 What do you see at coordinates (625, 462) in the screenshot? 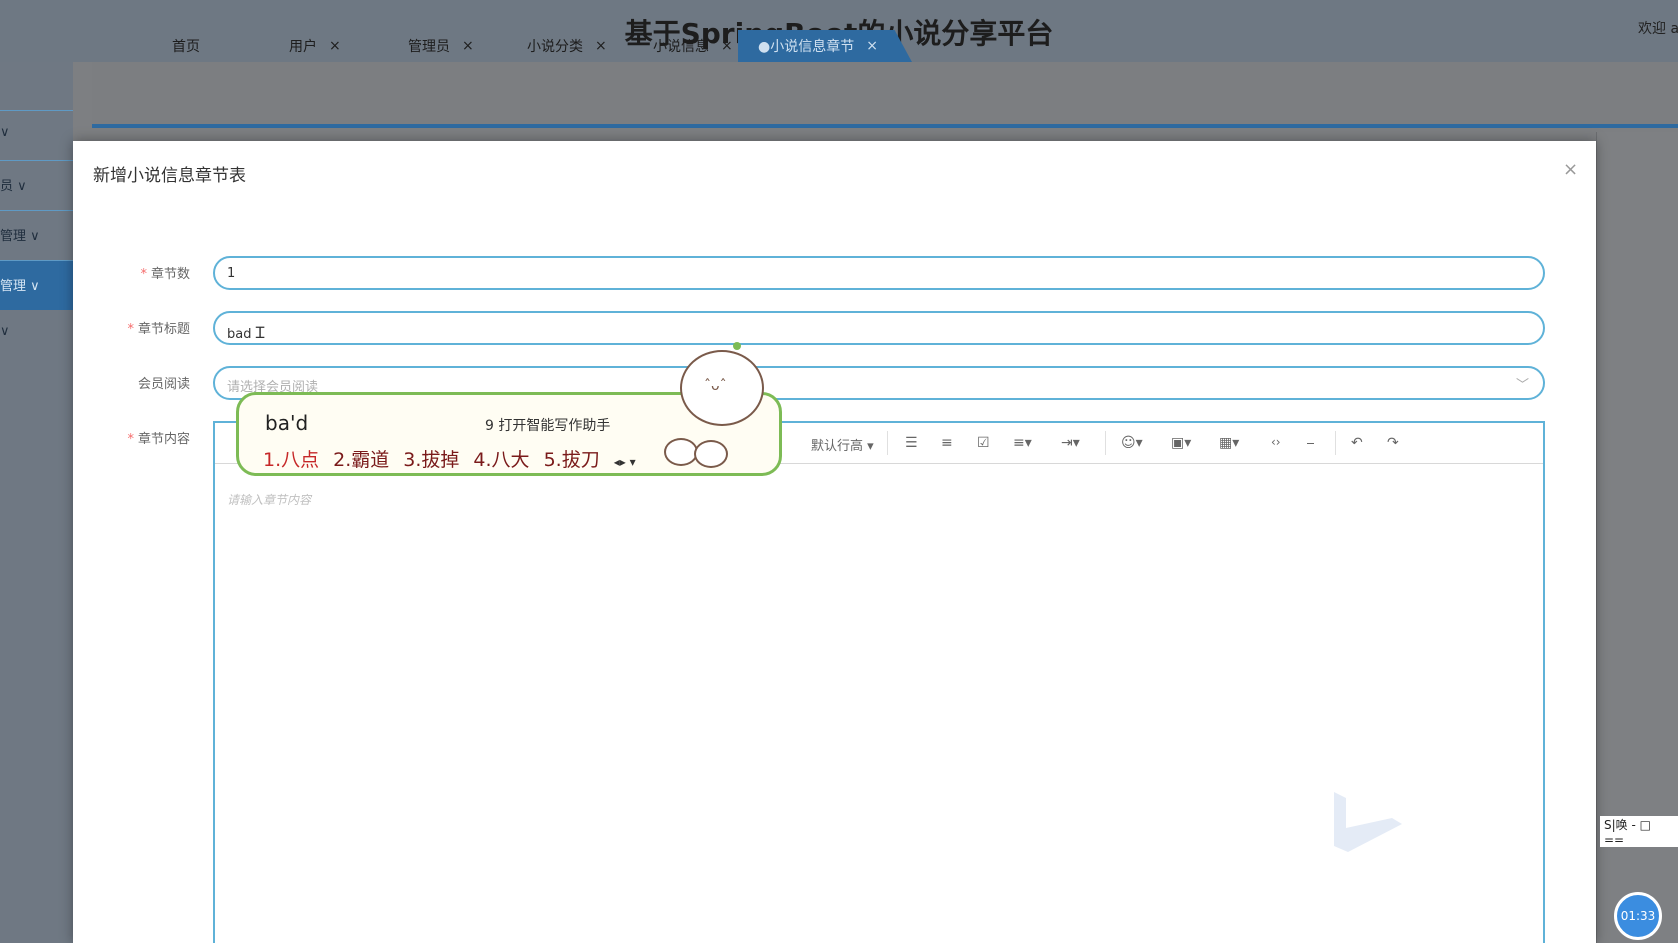
I see `ime-page-nav-icon: ◂▸ ▾` at bounding box center [625, 462].